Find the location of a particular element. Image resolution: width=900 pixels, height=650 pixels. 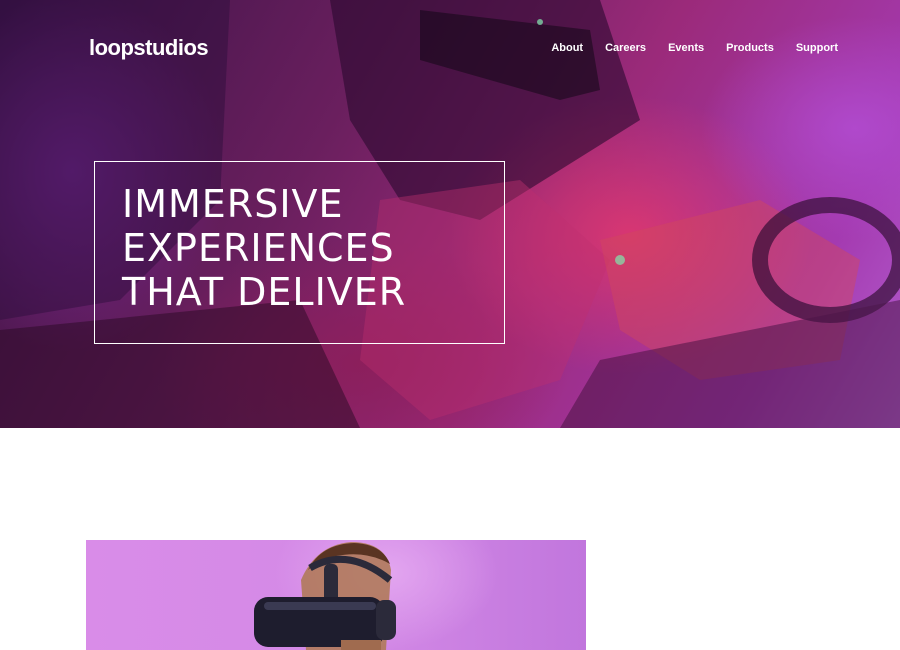

nav-link-careers: Careers is located at coordinates (625, 48).